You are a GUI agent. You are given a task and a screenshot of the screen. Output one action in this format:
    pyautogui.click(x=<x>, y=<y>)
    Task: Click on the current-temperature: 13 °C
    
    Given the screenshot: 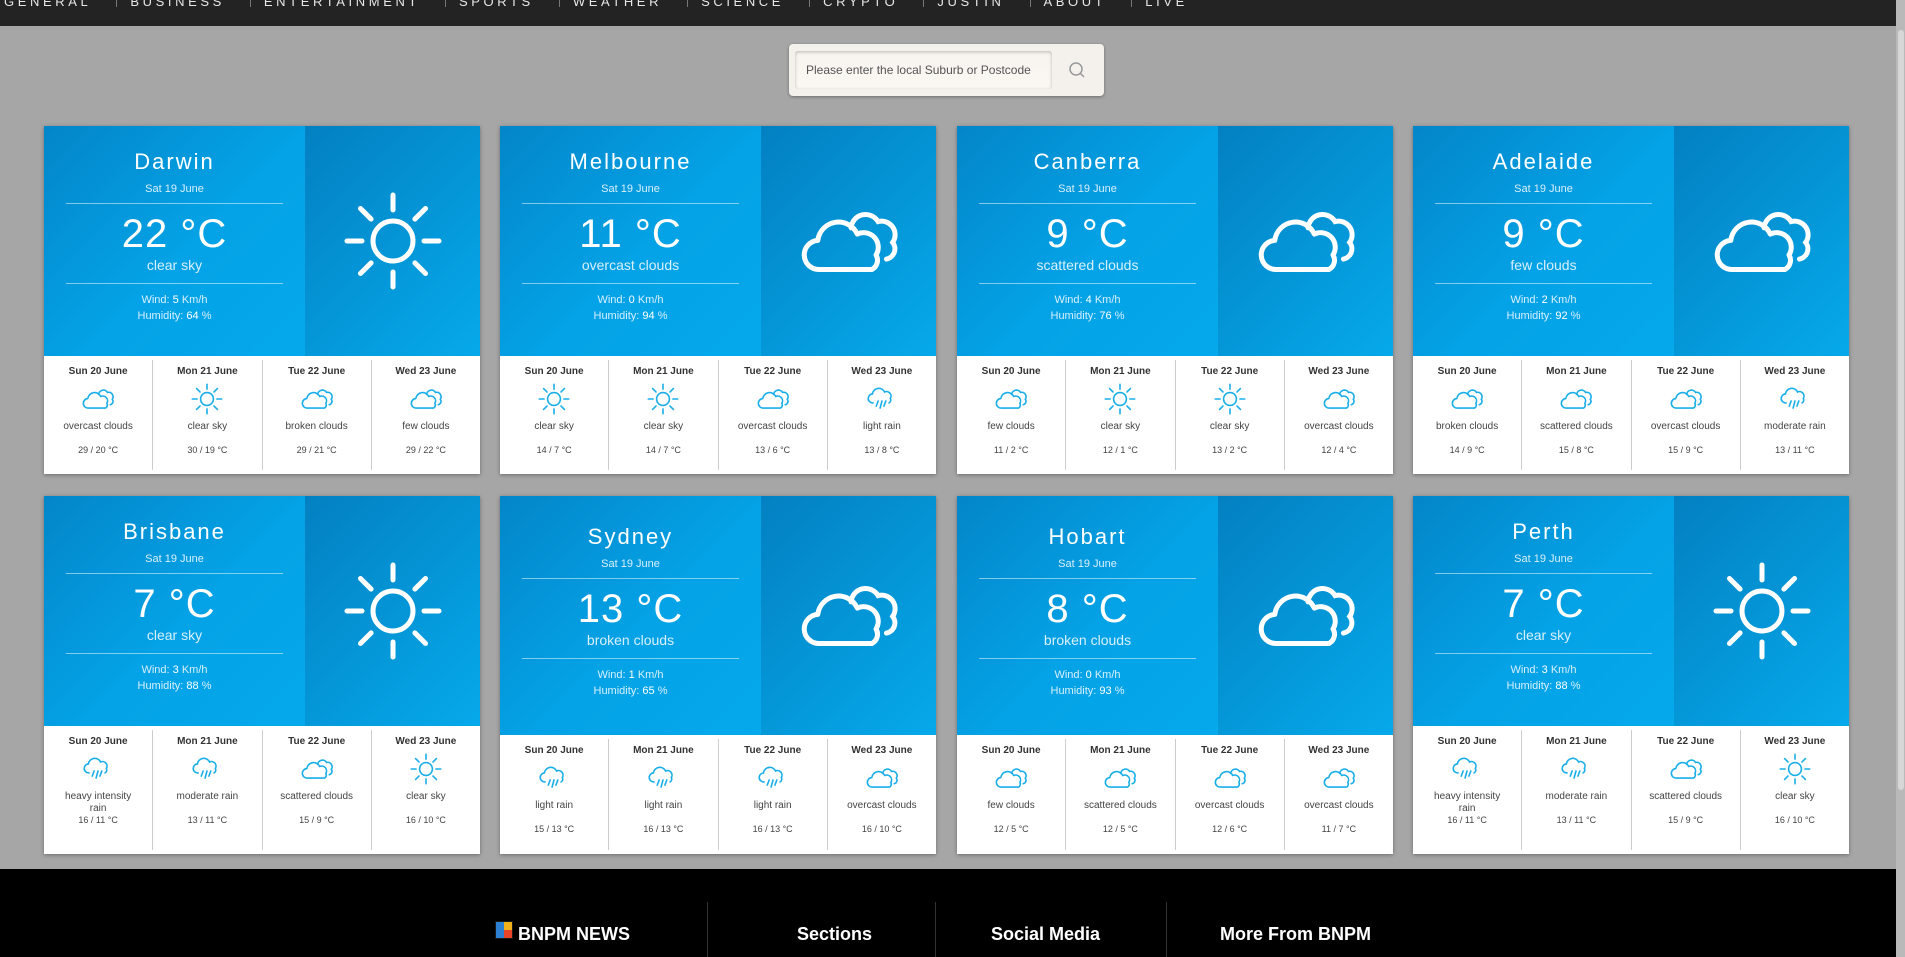 What is the action you would take?
    pyautogui.click(x=630, y=609)
    